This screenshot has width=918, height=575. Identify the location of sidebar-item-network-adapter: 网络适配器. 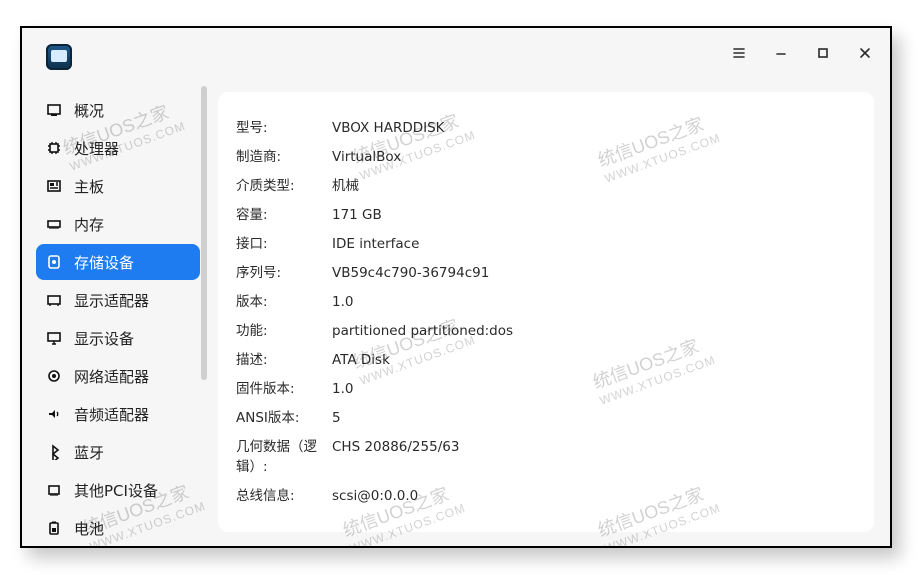
(123, 376).